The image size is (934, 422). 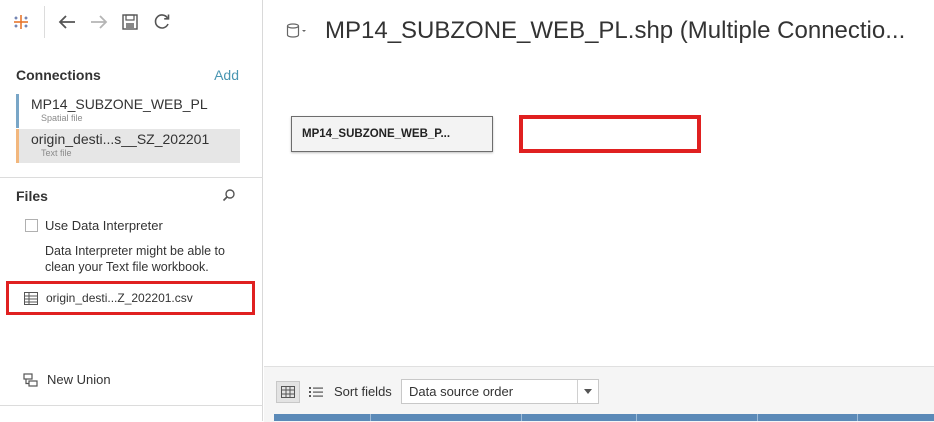 What do you see at coordinates (226, 75) in the screenshot?
I see `add-connection-link: Add` at bounding box center [226, 75].